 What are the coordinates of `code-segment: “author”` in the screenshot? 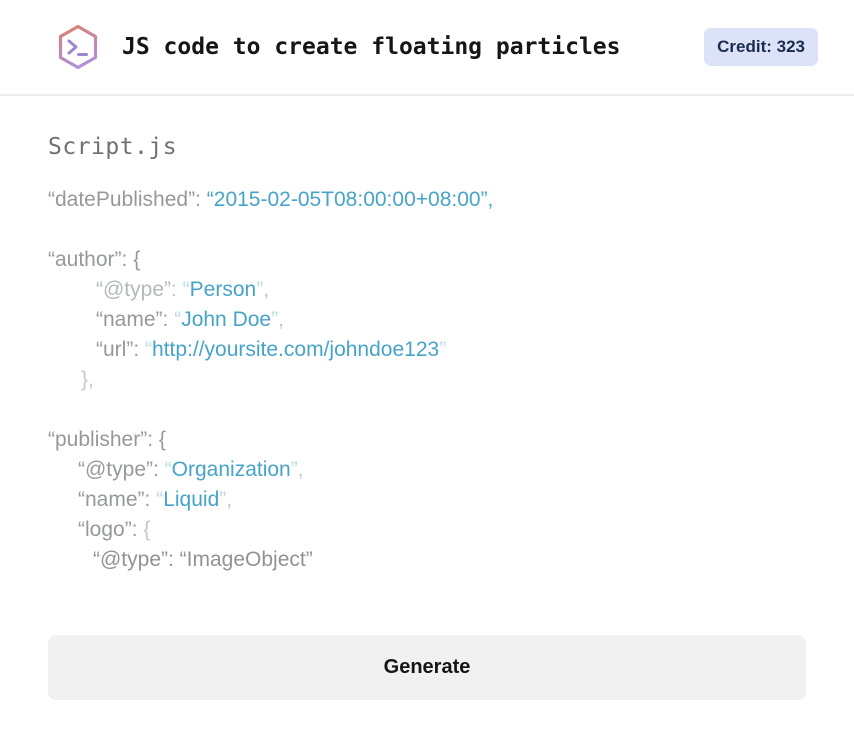 It's located at (85, 259).